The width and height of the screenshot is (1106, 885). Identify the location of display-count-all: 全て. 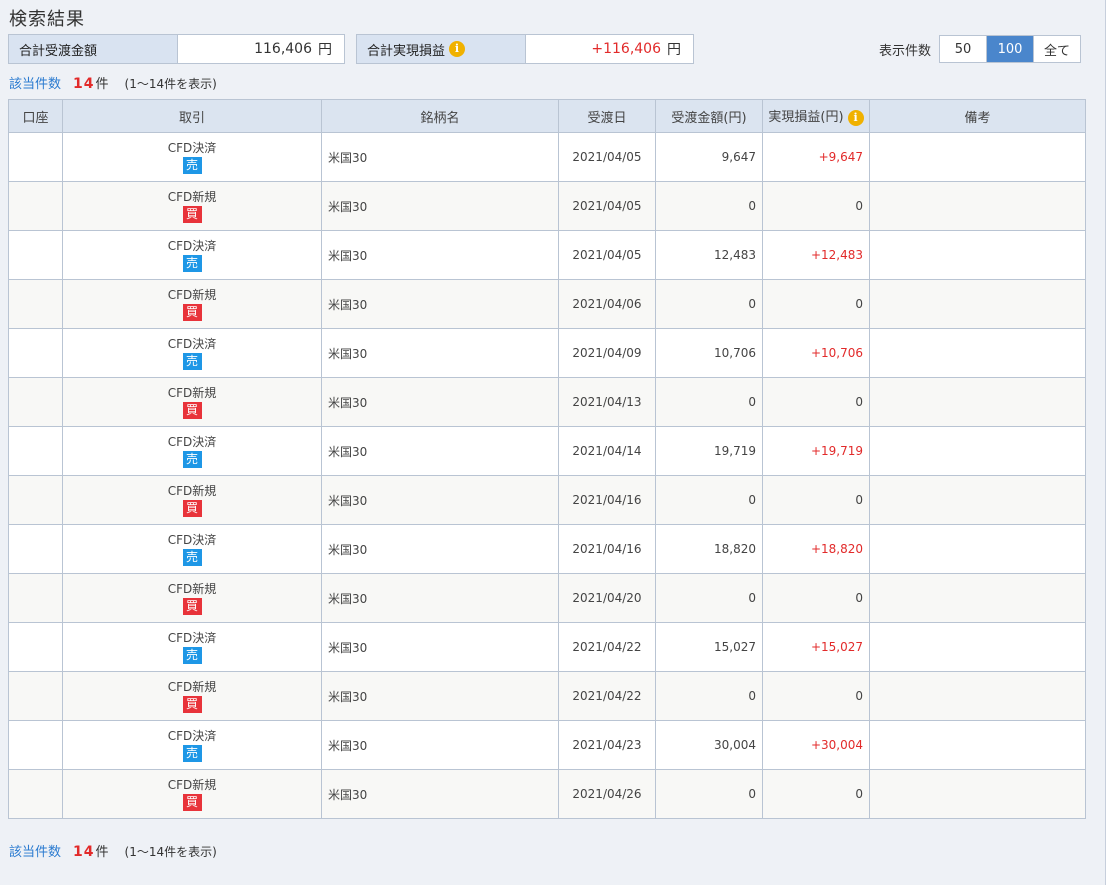
(1057, 49).